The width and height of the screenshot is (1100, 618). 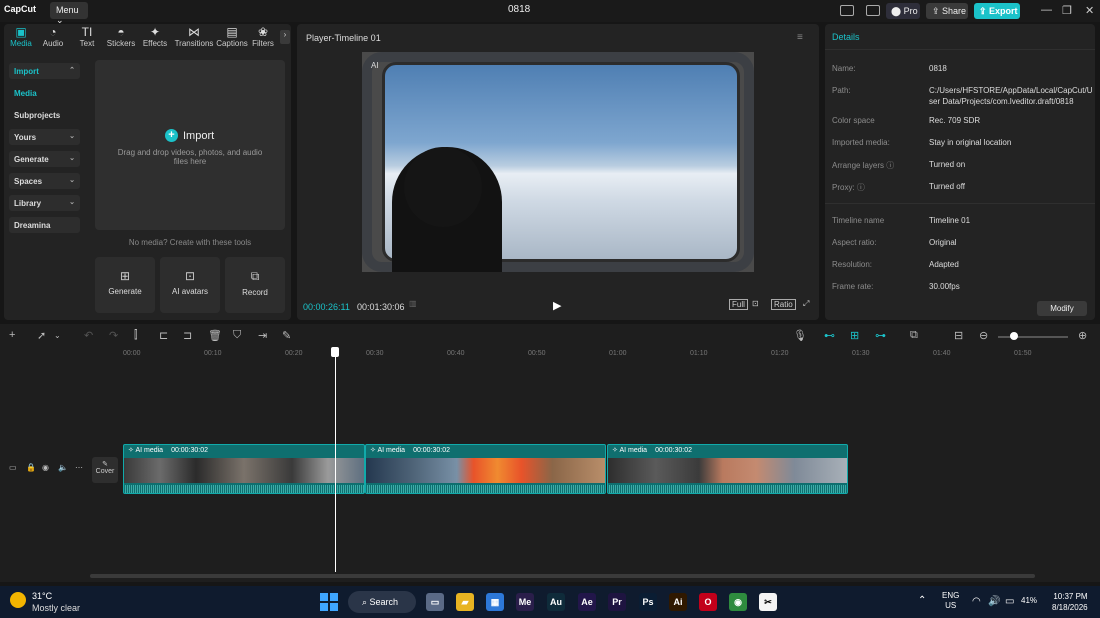 What do you see at coordinates (738, 304) in the screenshot?
I see `full-button: Full` at bounding box center [738, 304].